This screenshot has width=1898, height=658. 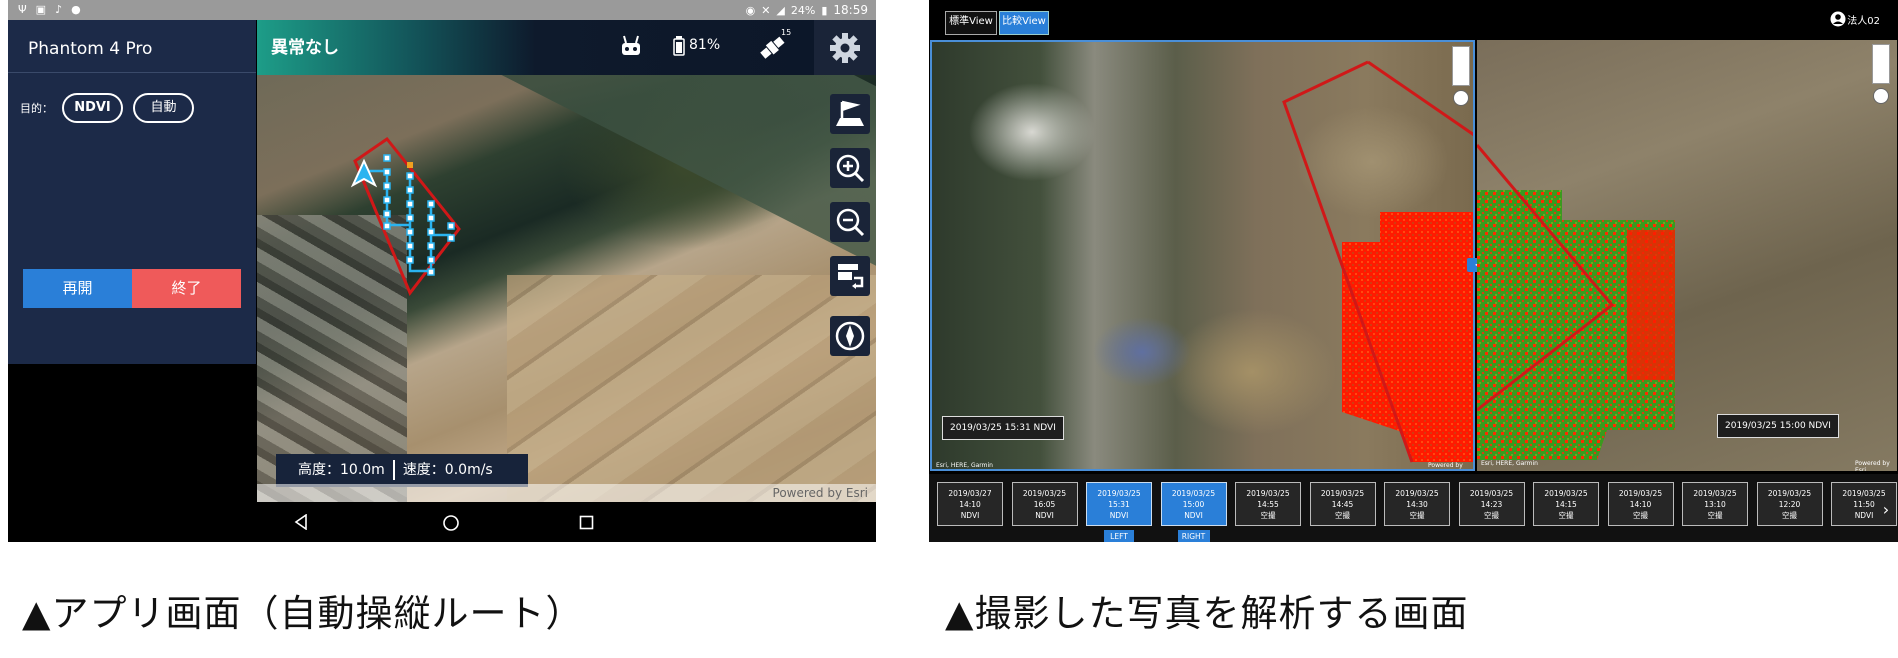 What do you see at coordinates (1003, 428) in the screenshot?
I see `left-view-label: 2019/03/25 15:31 NDVI` at bounding box center [1003, 428].